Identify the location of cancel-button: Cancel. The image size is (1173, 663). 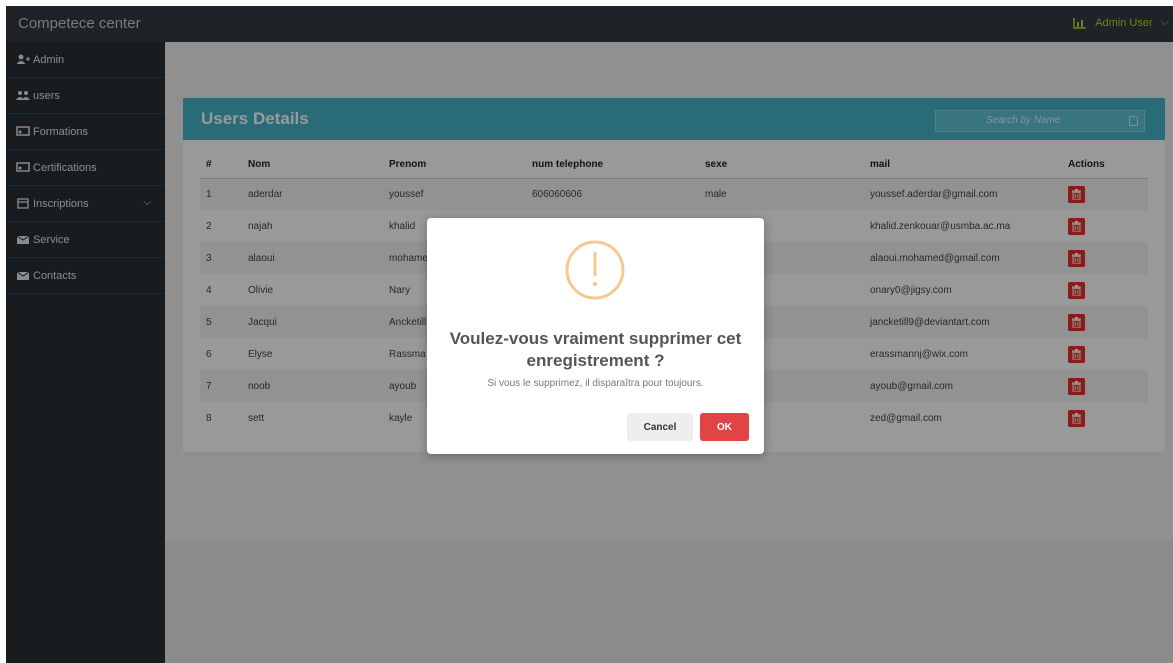
(660, 427).